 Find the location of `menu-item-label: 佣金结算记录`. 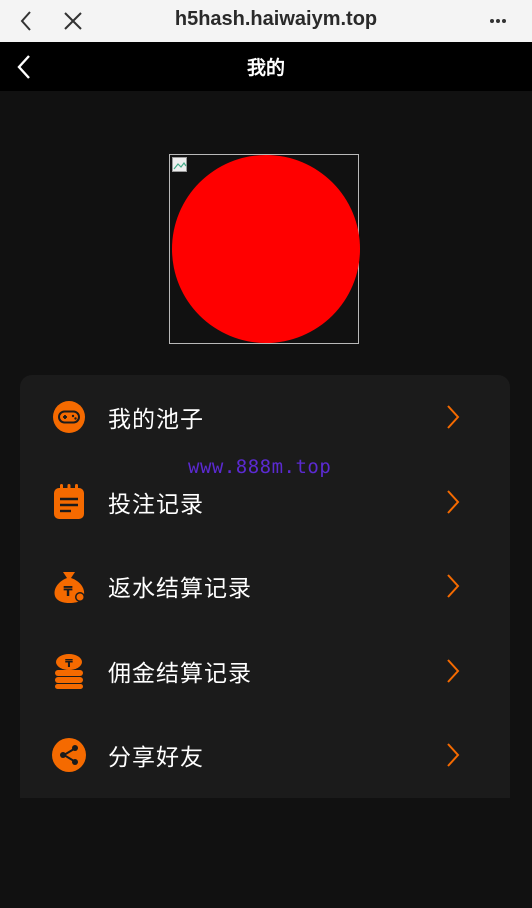

menu-item-label: 佣金结算记录 is located at coordinates (180, 674).